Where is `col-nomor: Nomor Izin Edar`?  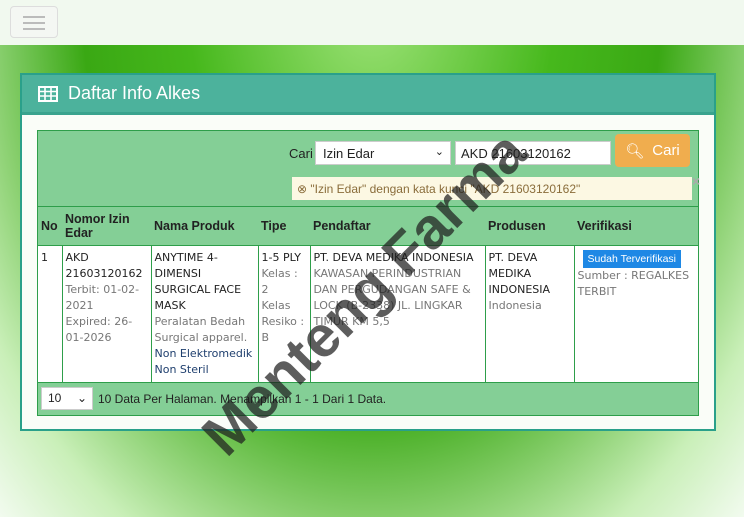 col-nomor: Nomor Izin Edar is located at coordinates (106, 226).